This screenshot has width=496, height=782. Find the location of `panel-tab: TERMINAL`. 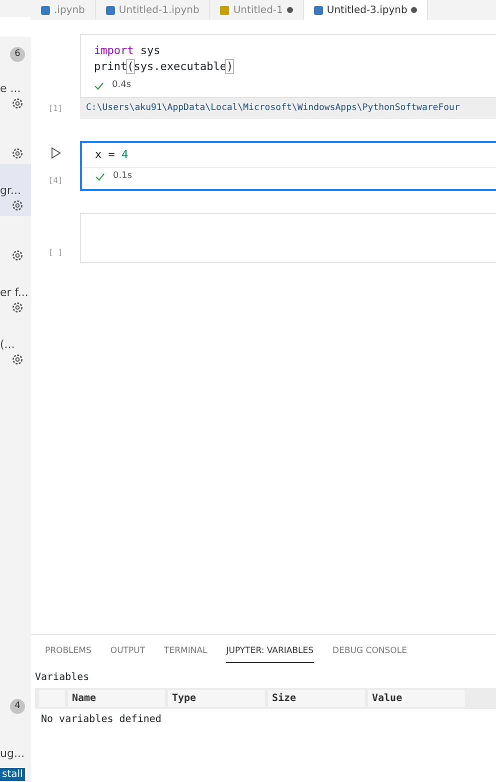

panel-tab: TERMINAL is located at coordinates (186, 652).